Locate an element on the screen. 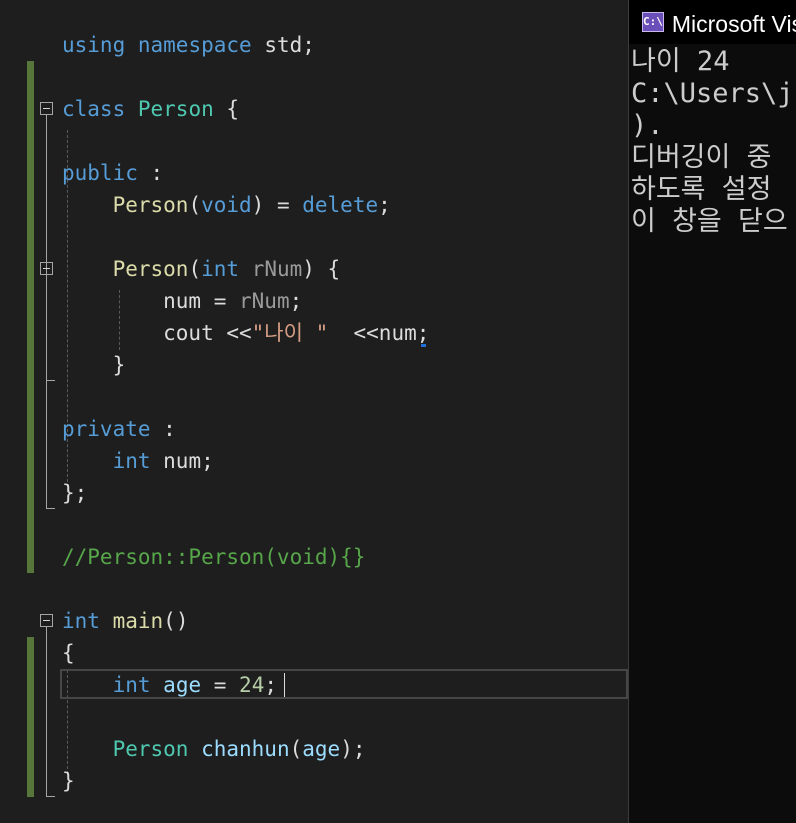 The width and height of the screenshot is (796, 823). console-output-line: C:\Users\jc is located at coordinates (713, 93).